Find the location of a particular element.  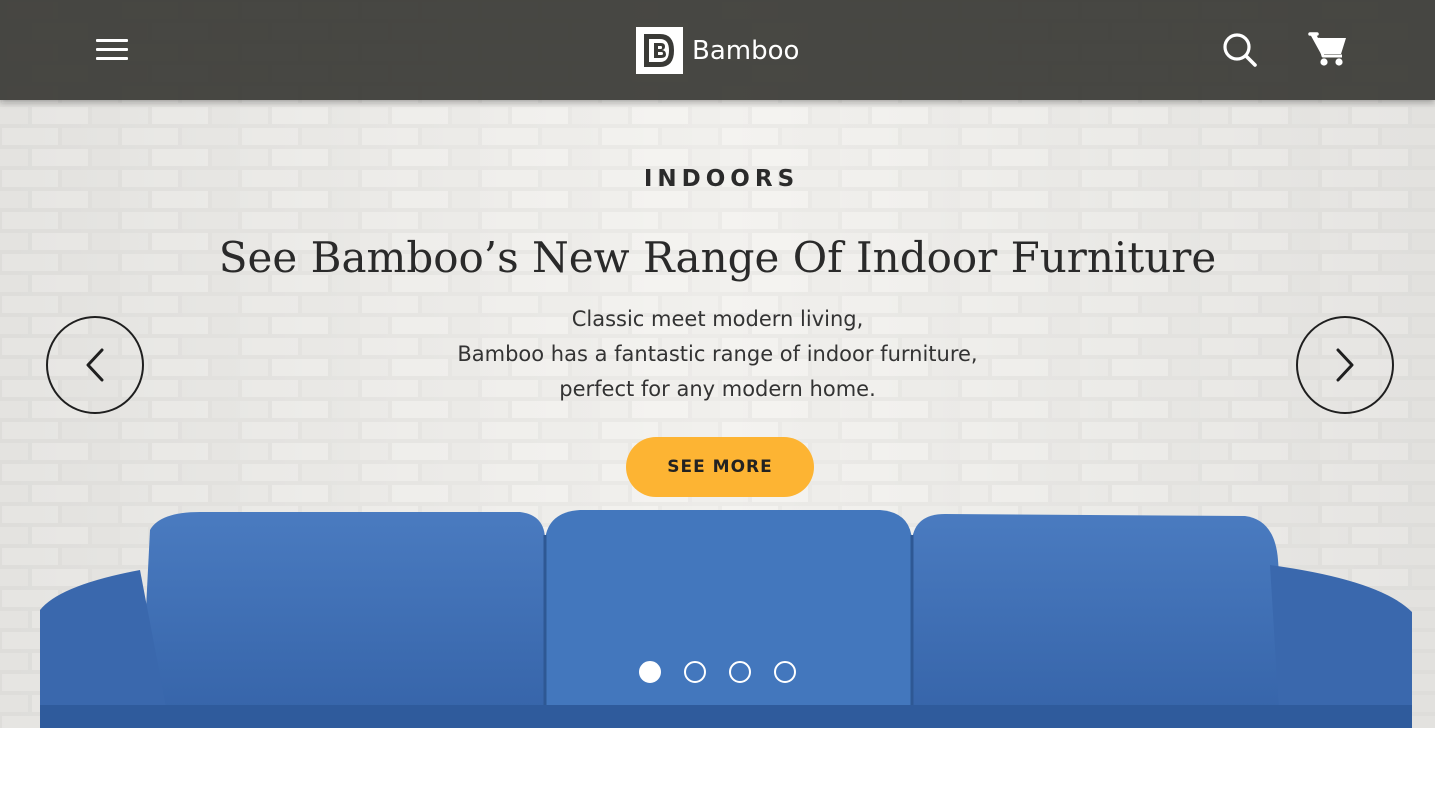

carousel-next-button is located at coordinates (1345, 365).